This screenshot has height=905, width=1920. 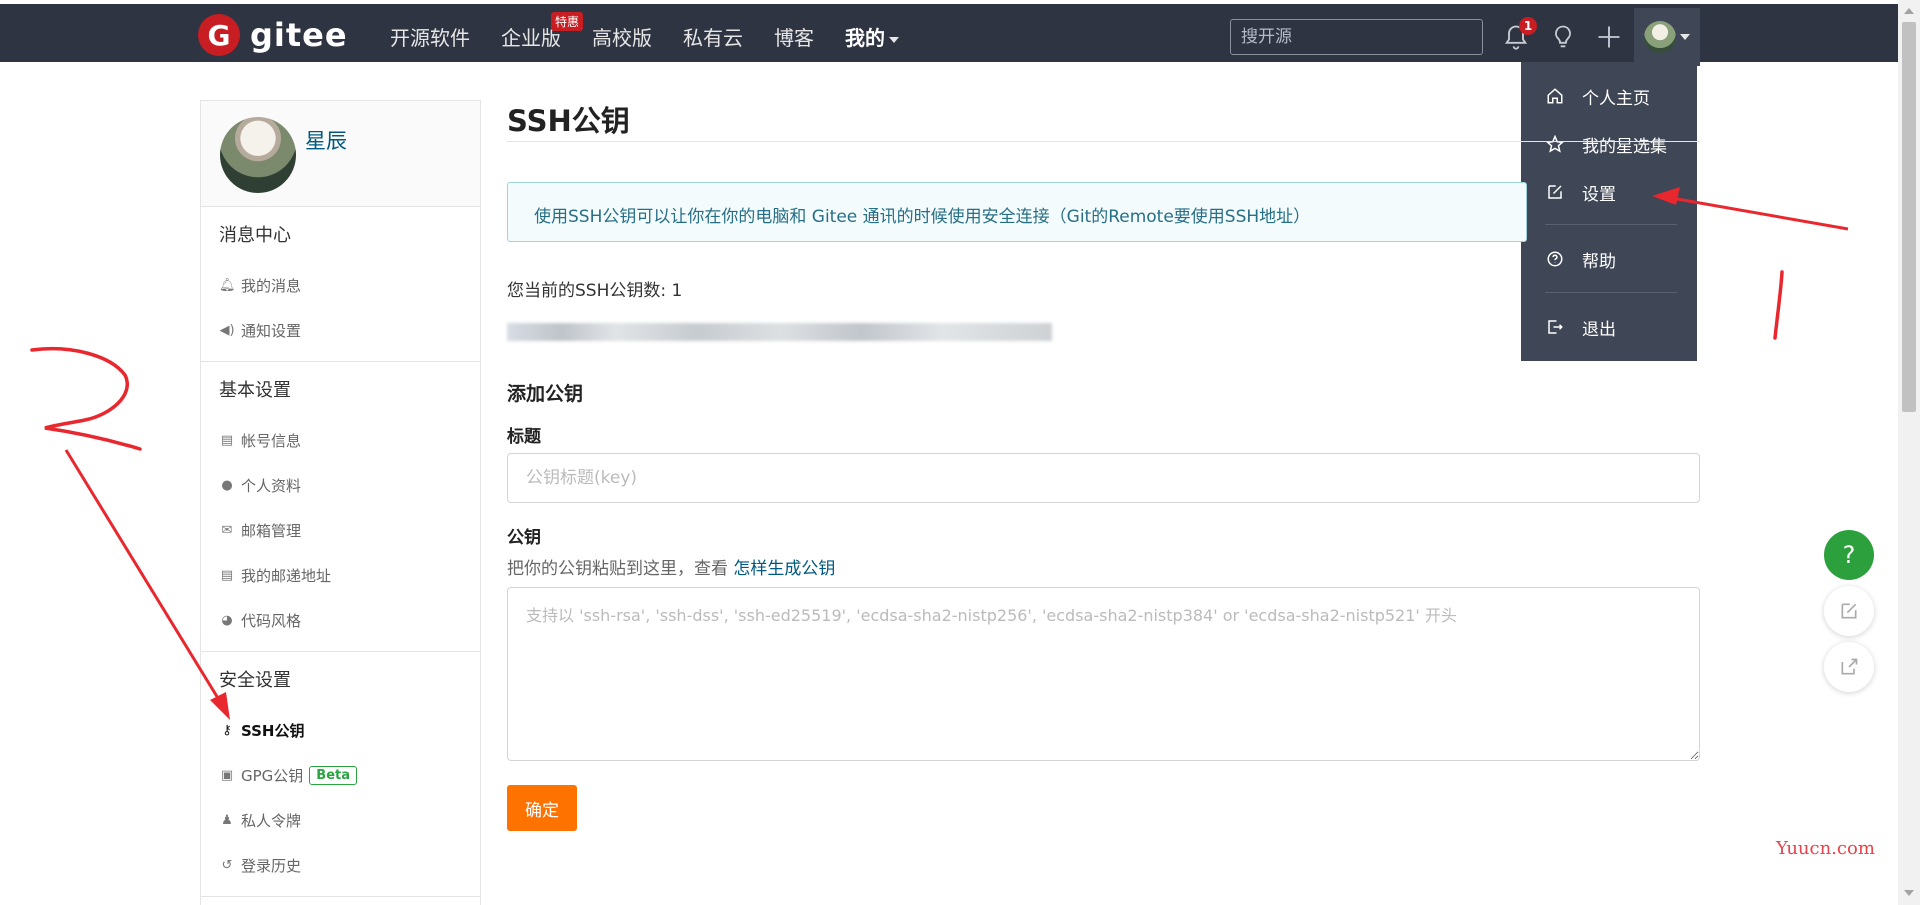 What do you see at coordinates (227, 620) in the screenshot?
I see `palette-icon: ◕` at bounding box center [227, 620].